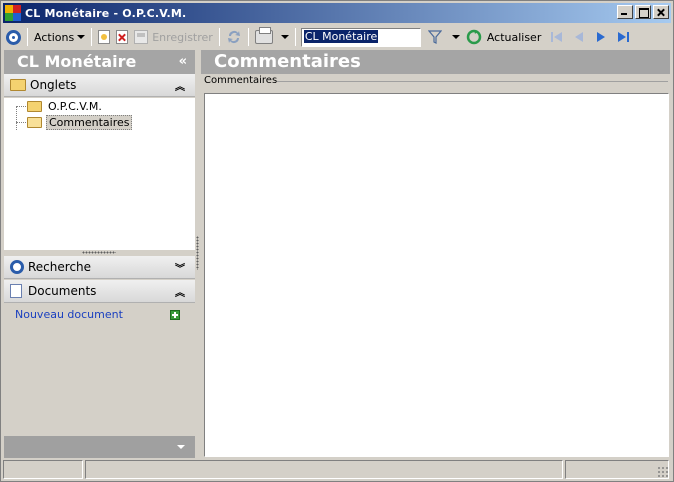 The width and height of the screenshot is (674, 482). What do you see at coordinates (180, 269) in the screenshot?
I see `chevron-down-icon: ︾` at bounding box center [180, 269].